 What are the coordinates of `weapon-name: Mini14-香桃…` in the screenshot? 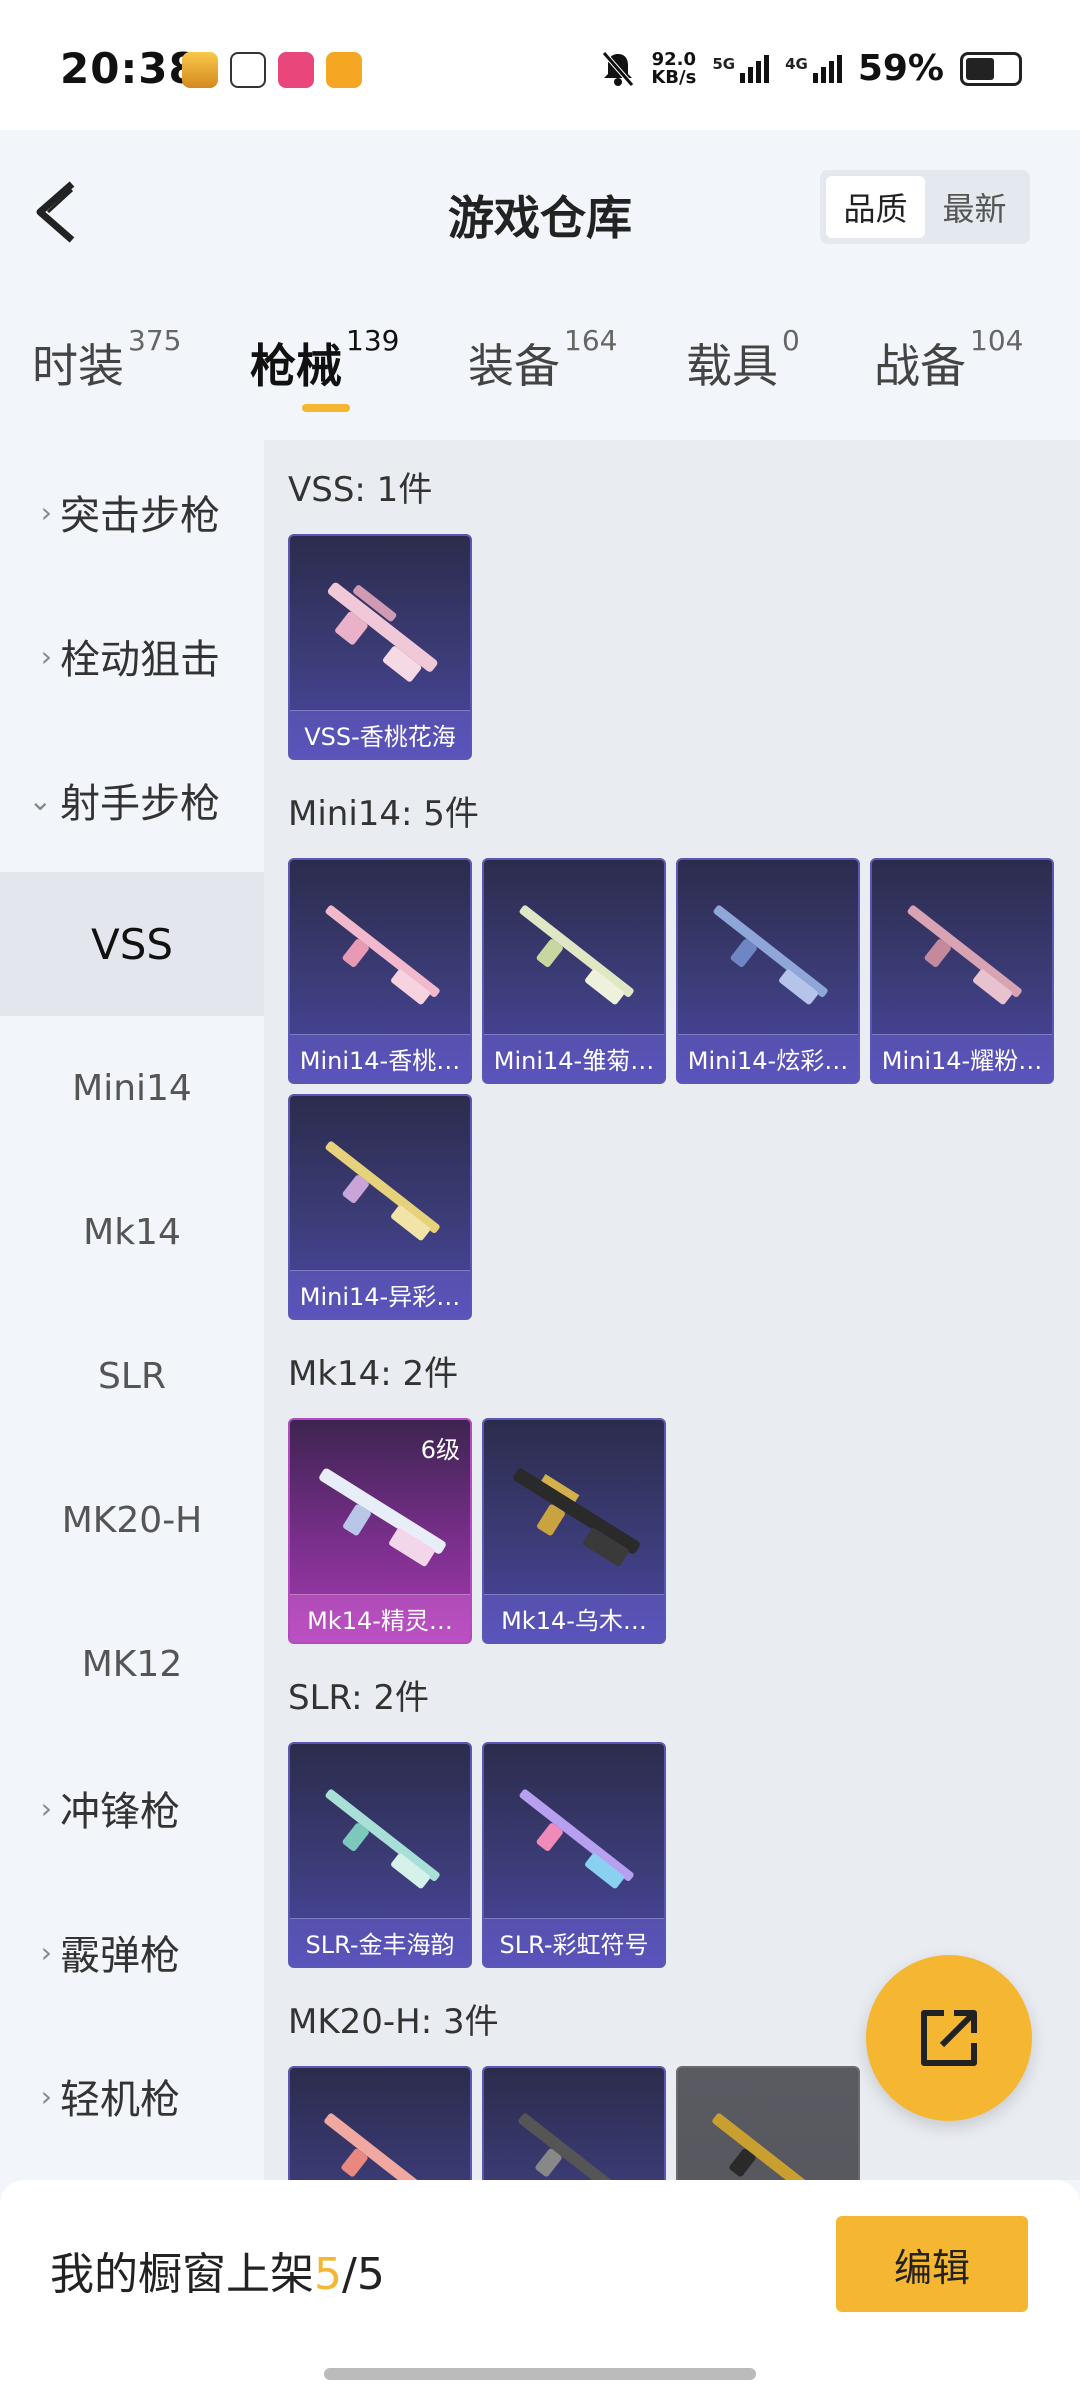 It's located at (380, 1058).